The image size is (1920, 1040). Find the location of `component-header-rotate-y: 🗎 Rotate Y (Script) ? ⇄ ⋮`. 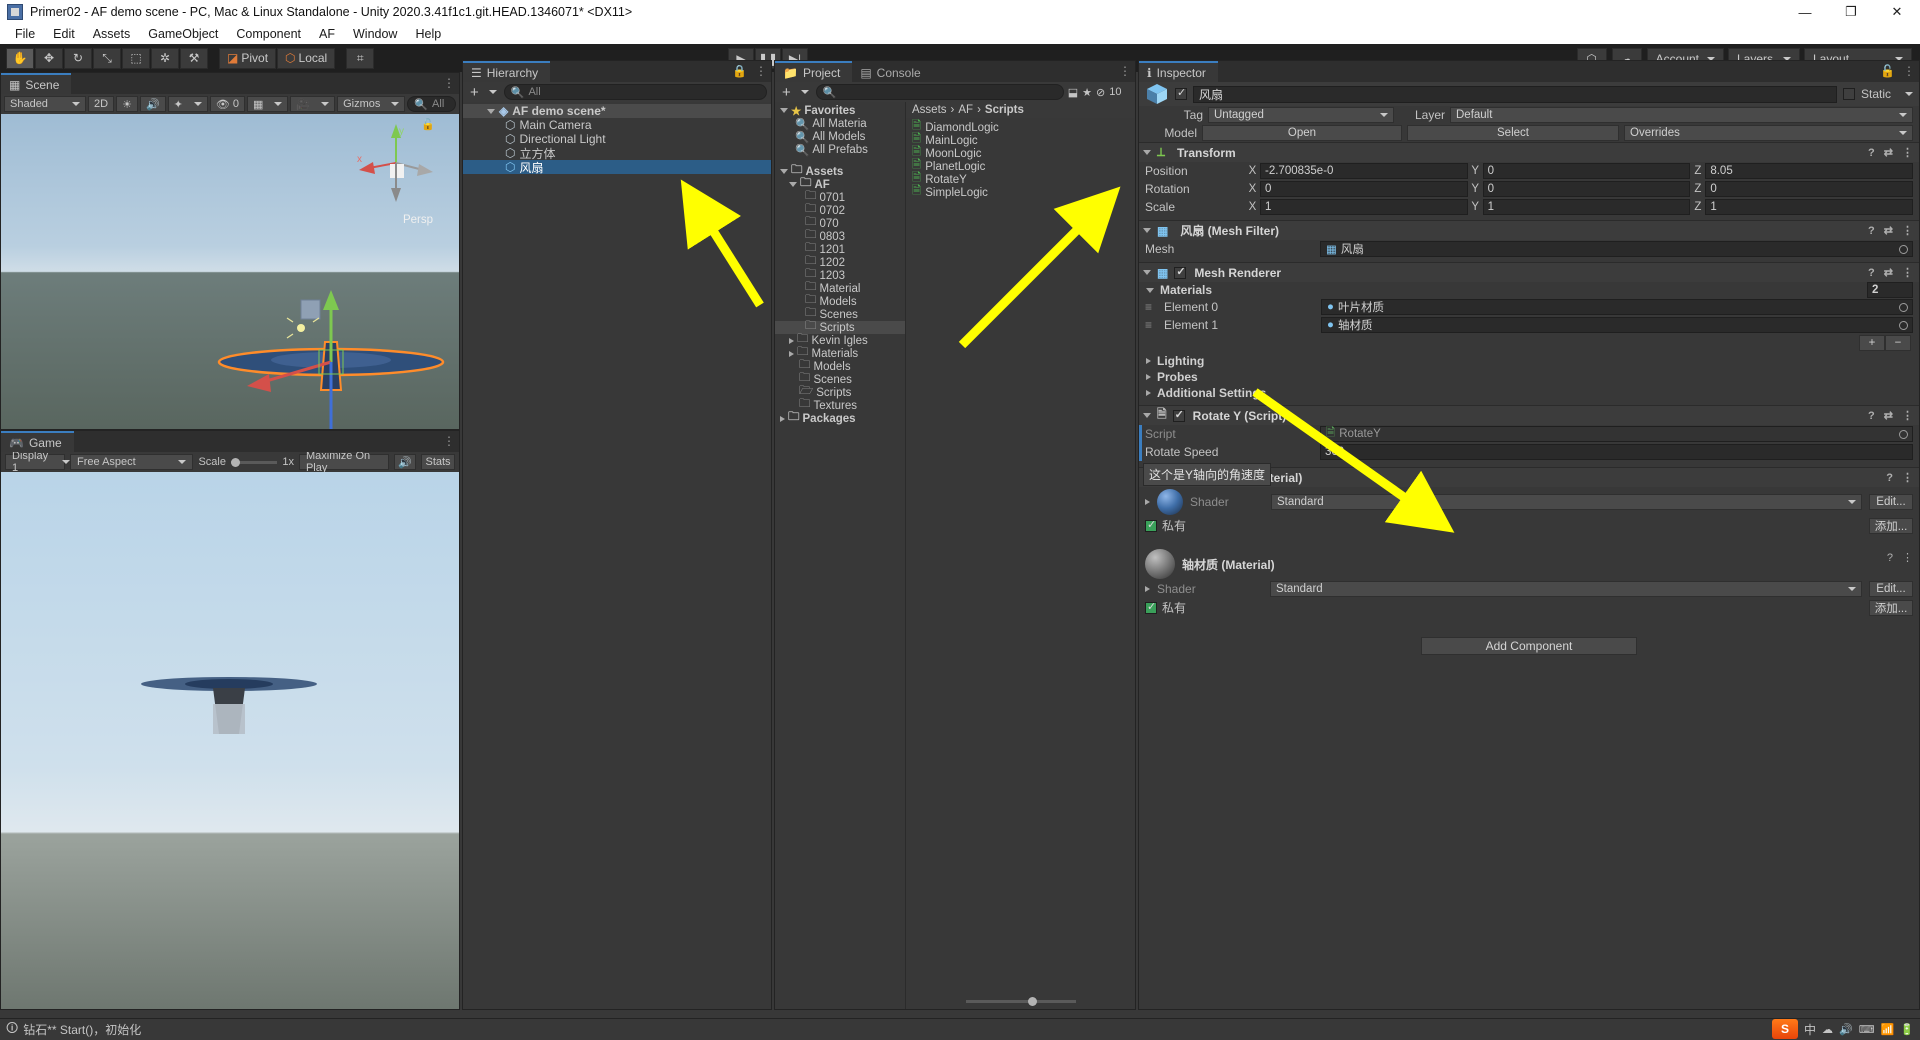

component-header-rotate-y: 🗎 Rotate Y (Script) ? ⇄ ⋮ is located at coordinates (1529, 415).